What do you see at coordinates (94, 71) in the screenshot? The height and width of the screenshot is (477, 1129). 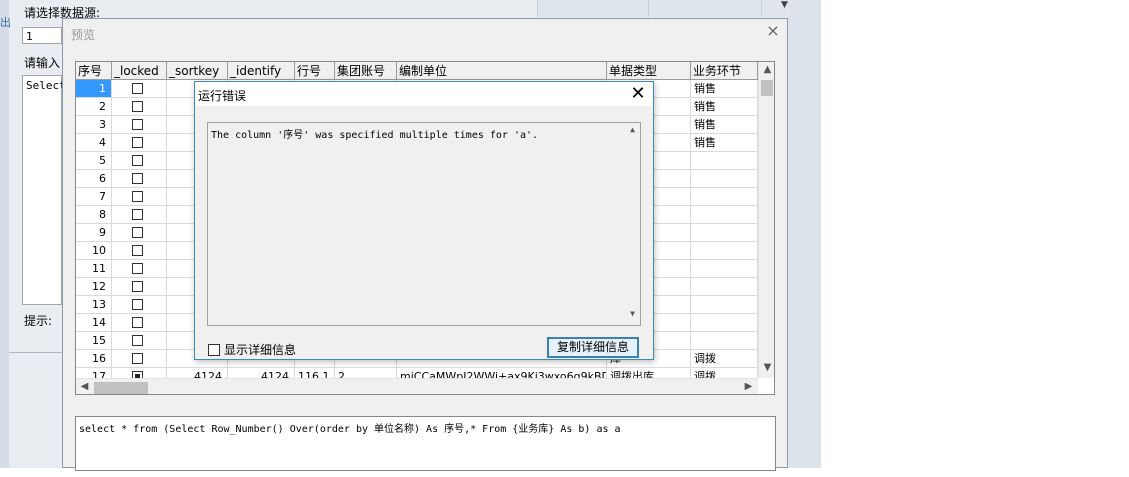 I see `column-header: 序号` at bounding box center [94, 71].